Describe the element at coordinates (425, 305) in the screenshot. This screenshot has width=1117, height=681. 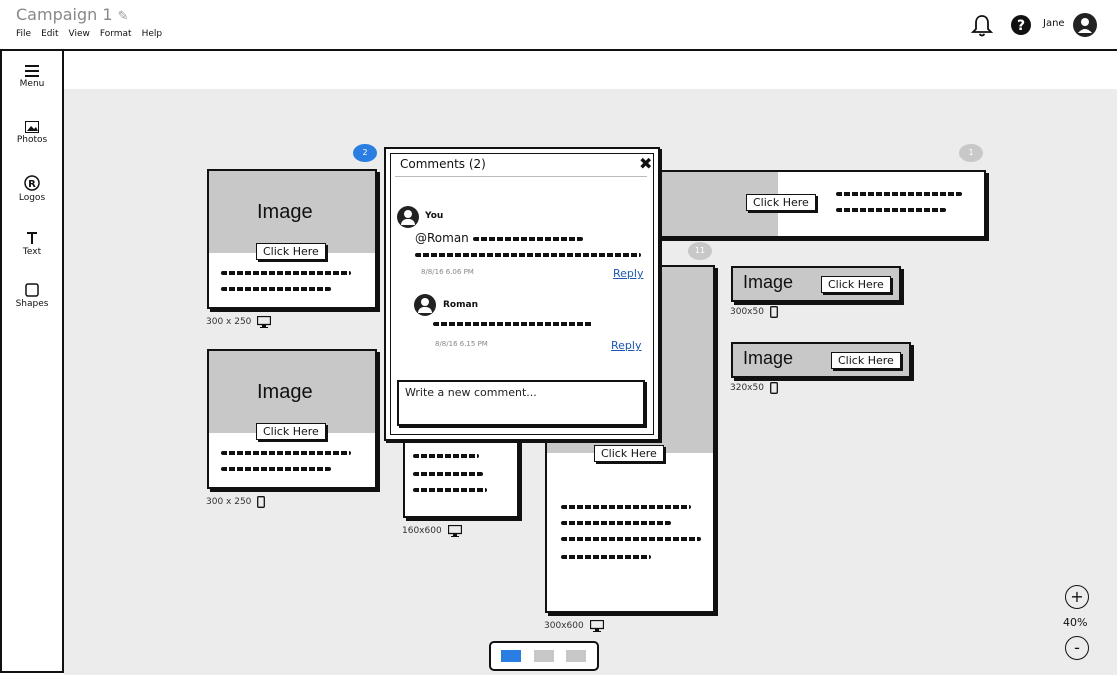
I see `avatar` at that location.